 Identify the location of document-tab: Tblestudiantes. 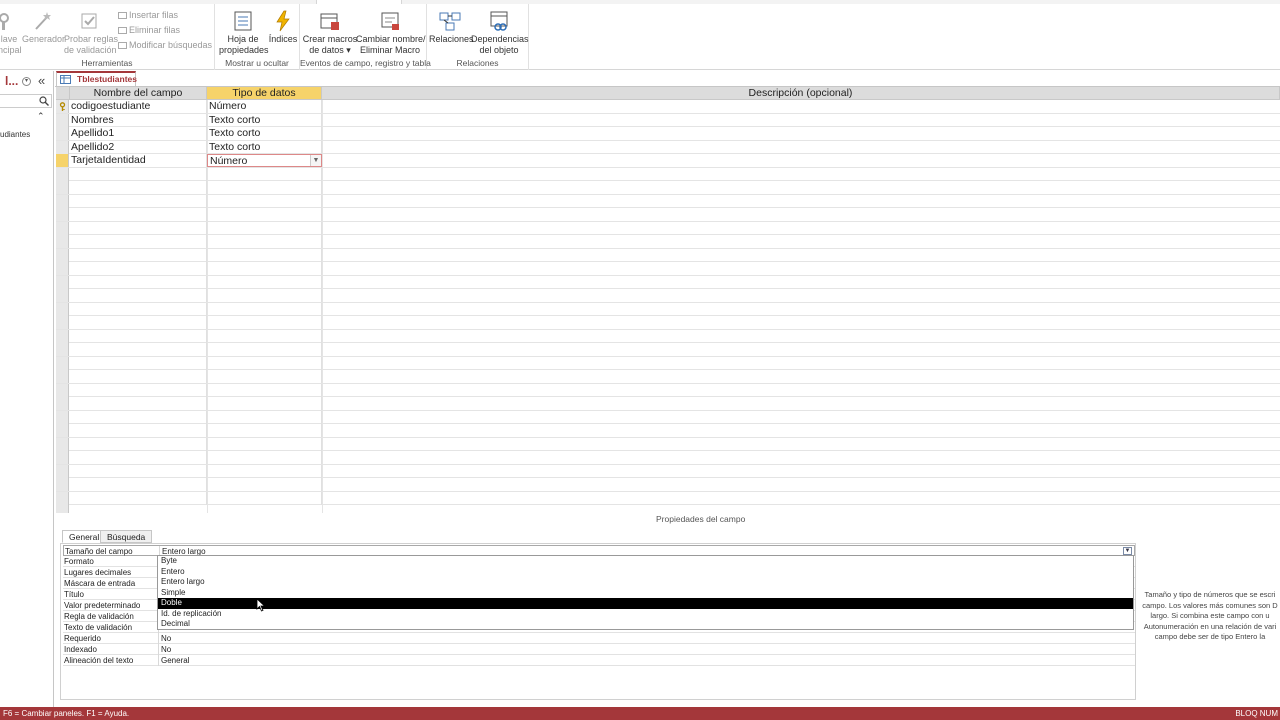
(96, 78).